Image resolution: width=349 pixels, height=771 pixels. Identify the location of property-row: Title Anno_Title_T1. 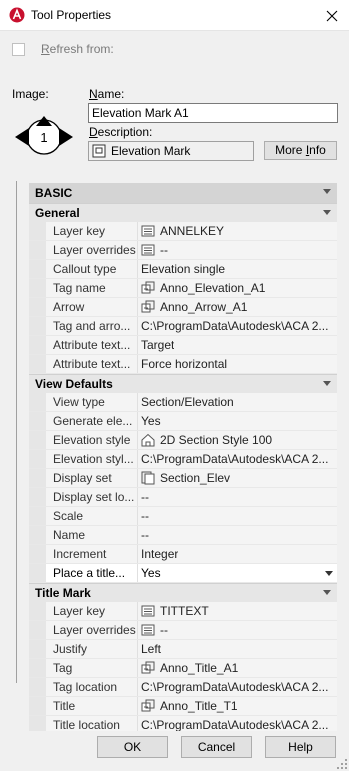
(183, 706).